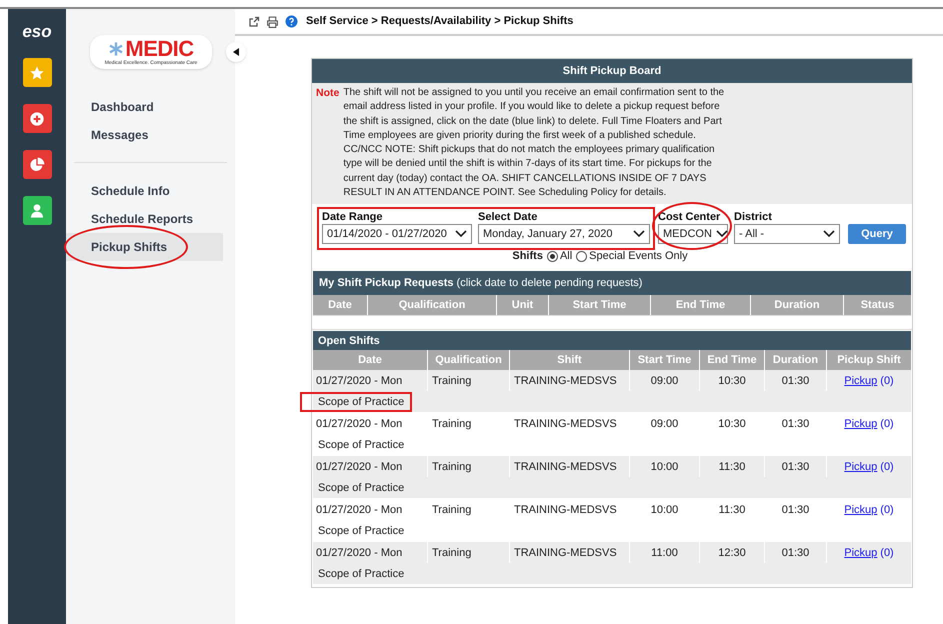 The width and height of the screenshot is (943, 624). Describe the element at coordinates (612, 71) in the screenshot. I see `board-title: Shift Pickup Board` at that location.